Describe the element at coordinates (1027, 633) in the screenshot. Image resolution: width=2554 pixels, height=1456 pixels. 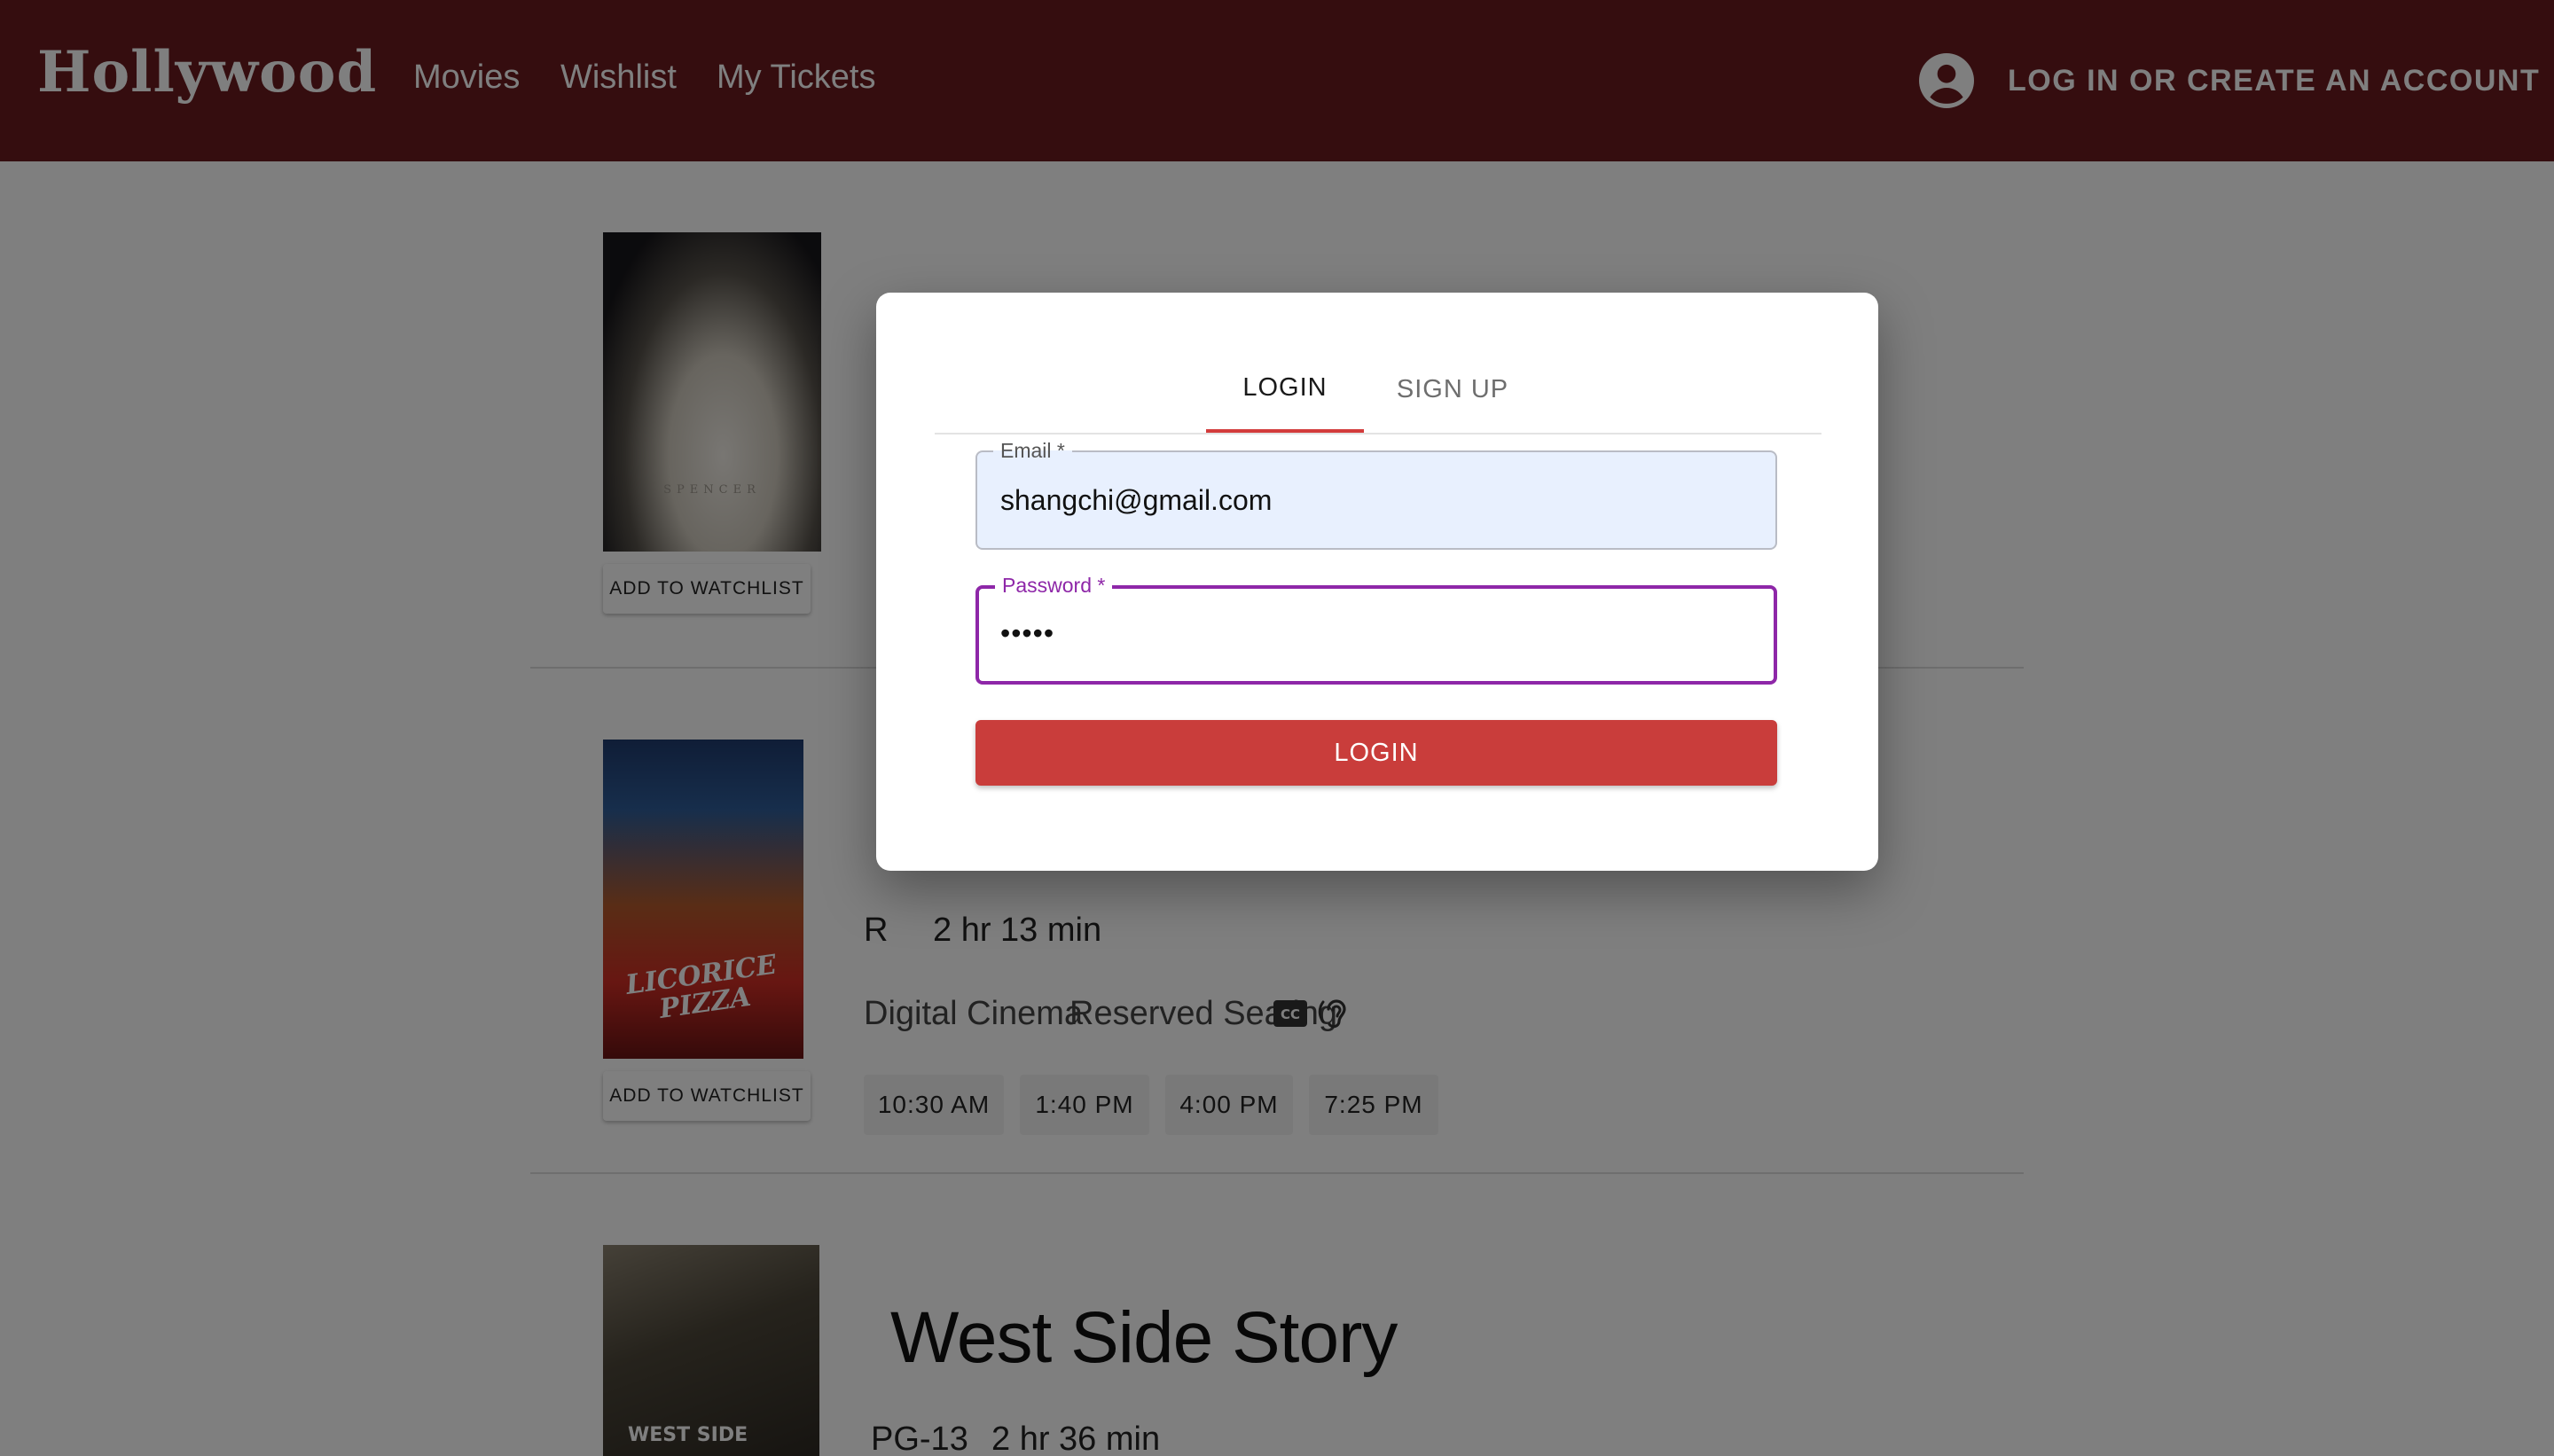
I see `password-field-value: •••••` at that location.